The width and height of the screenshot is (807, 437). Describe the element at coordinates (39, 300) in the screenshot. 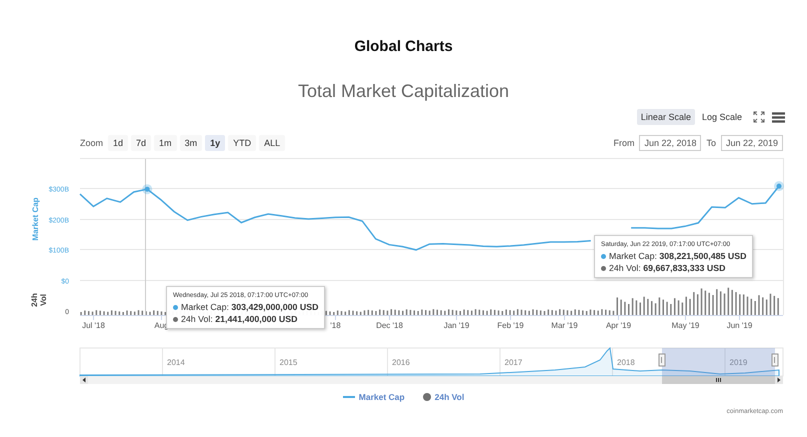

I see `axis-title: 24h Vol` at that location.